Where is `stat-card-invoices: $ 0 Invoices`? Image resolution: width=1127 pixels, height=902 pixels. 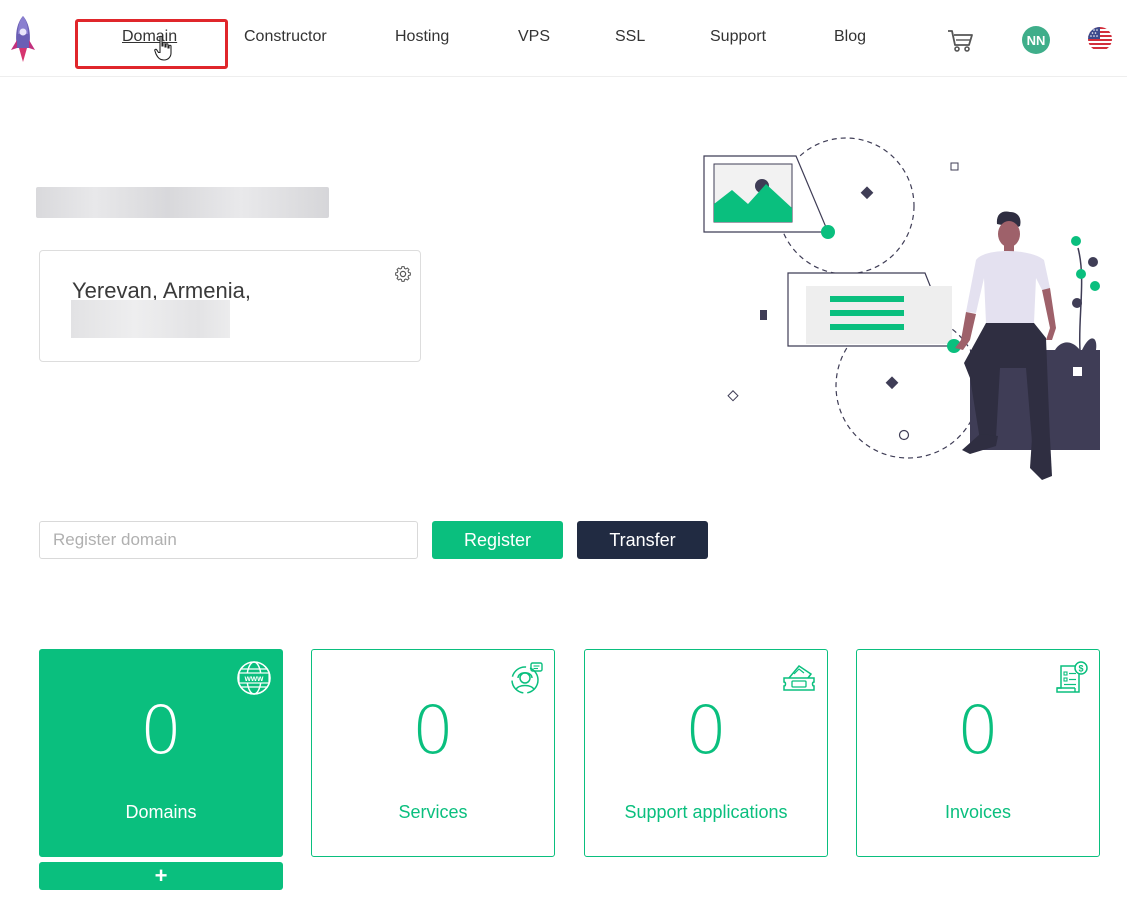
stat-card-invoices: $ 0 Invoices is located at coordinates (978, 753).